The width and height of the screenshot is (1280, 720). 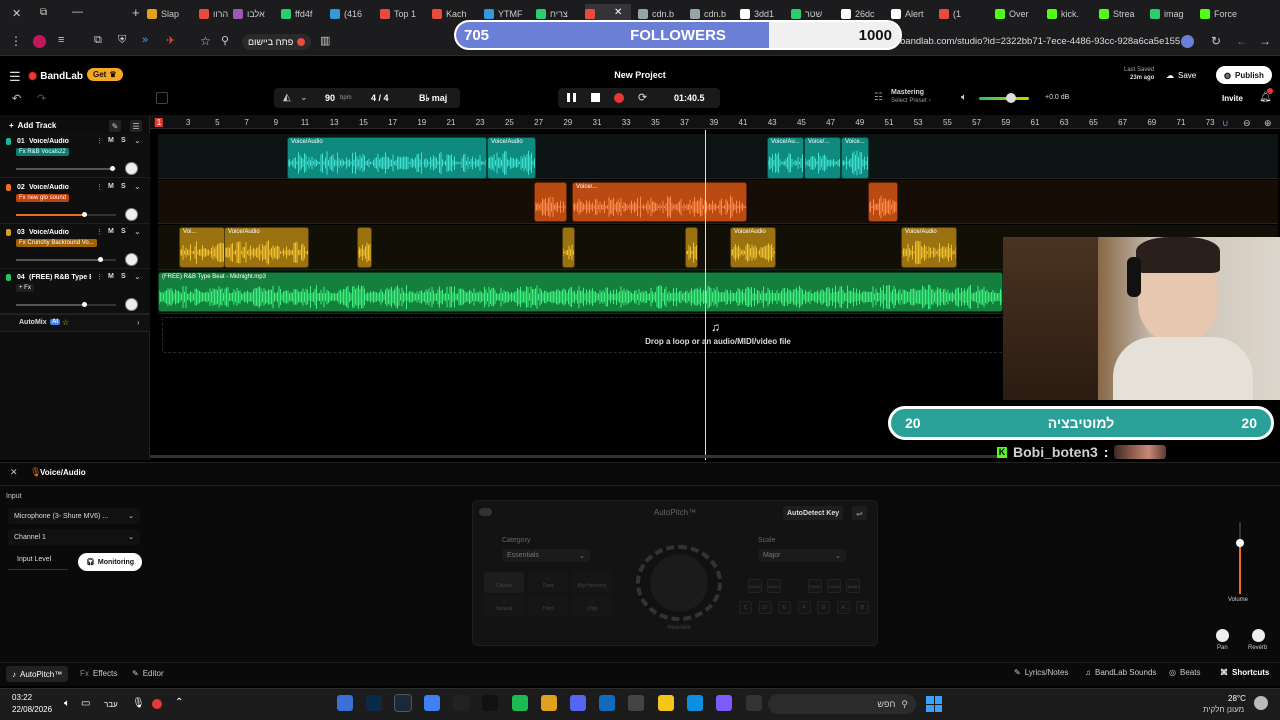 What do you see at coordinates (287, 97) in the screenshot?
I see `metronome-icon: ◭` at bounding box center [287, 97].